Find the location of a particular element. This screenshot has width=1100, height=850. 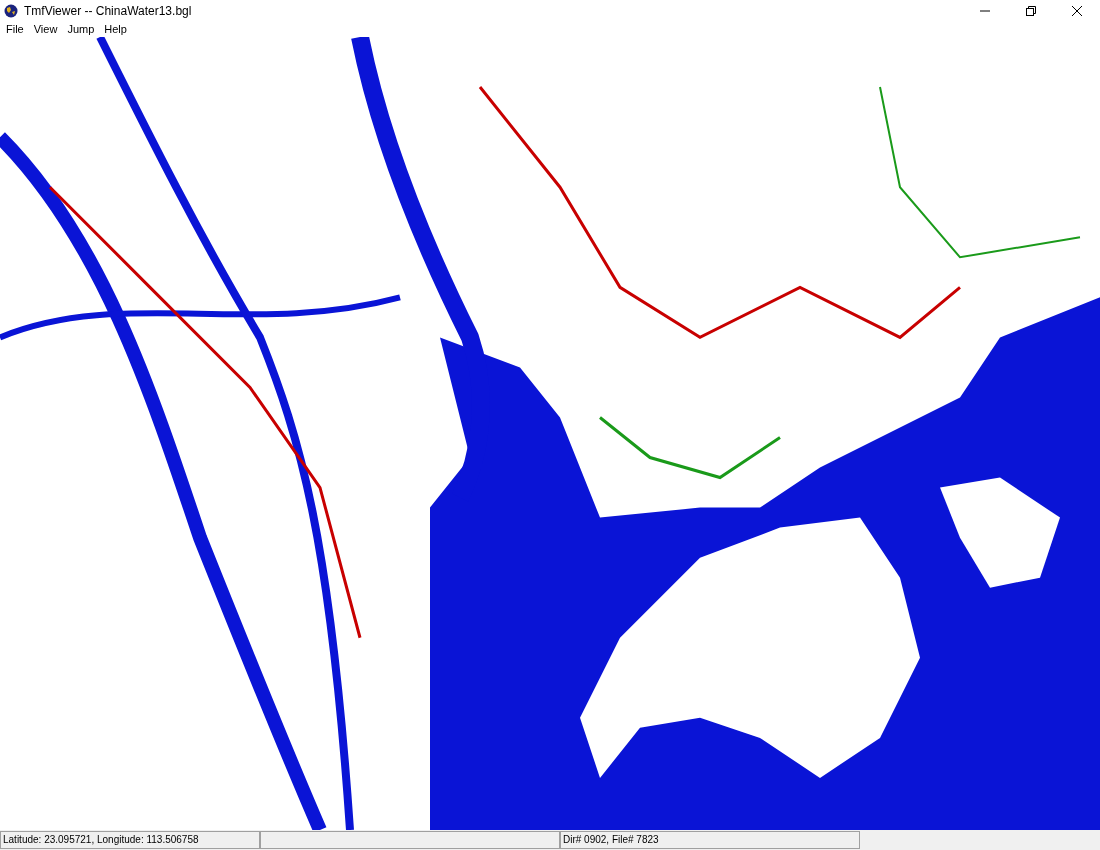

menu-item: Help is located at coordinates (115, 29).